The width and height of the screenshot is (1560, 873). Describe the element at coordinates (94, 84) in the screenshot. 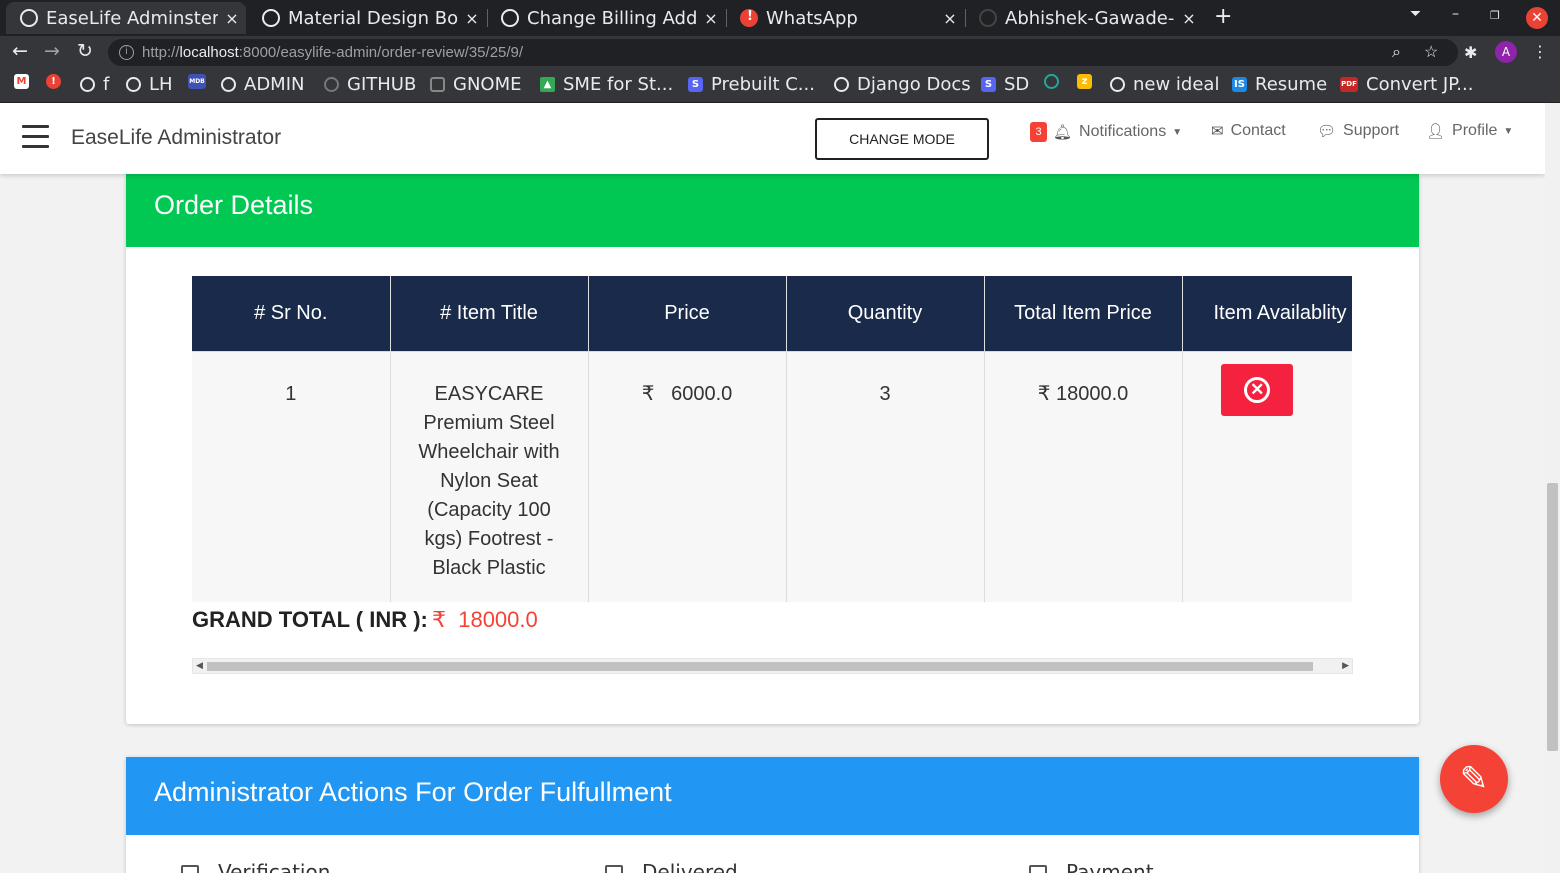

I see `bookmark-f: f` at that location.